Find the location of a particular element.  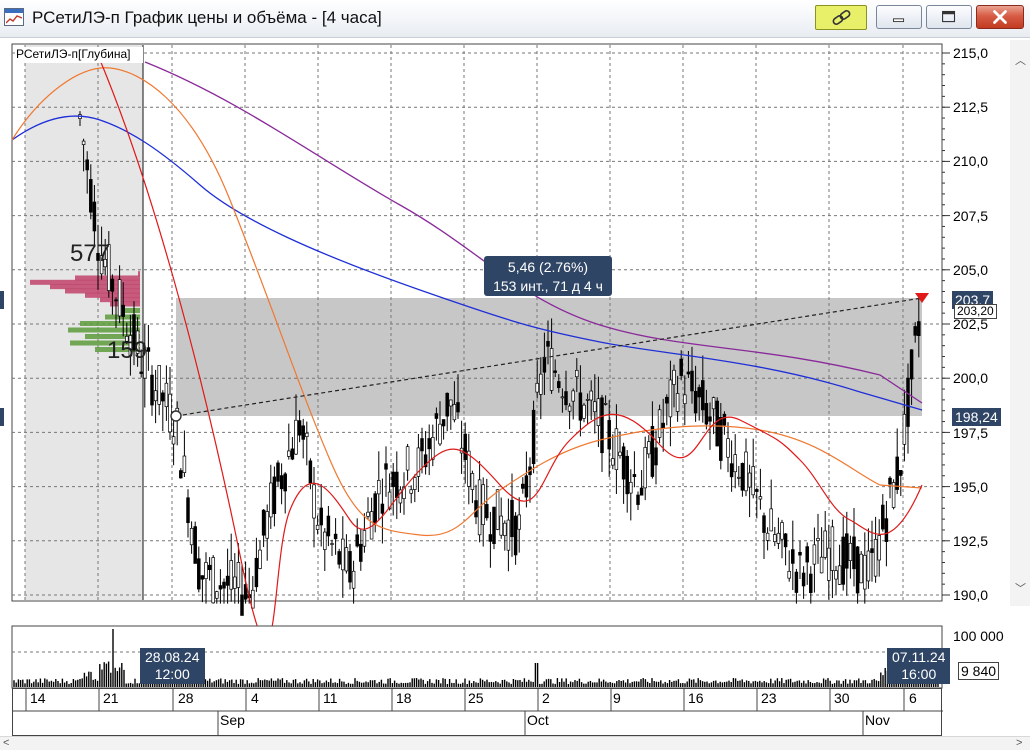

scroll-right-icon: > is located at coordinates (1019, 743).